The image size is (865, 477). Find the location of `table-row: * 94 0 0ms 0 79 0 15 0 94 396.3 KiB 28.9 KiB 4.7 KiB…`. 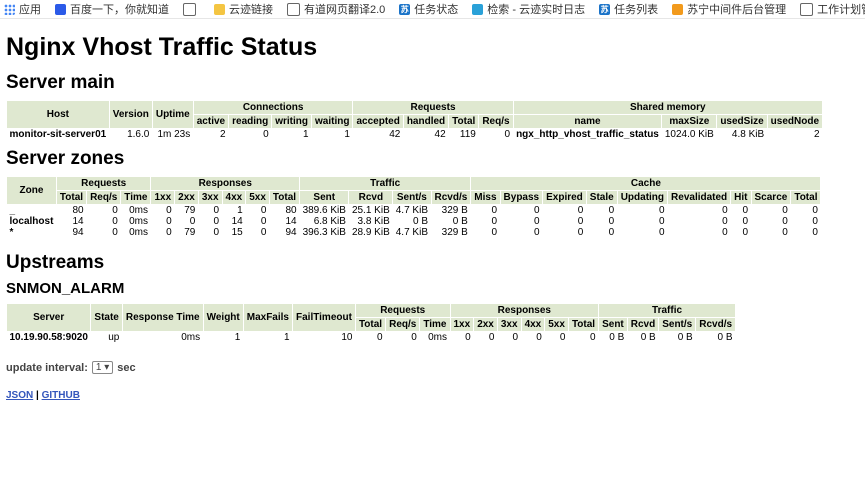

table-row: * 94 0 0ms 0 79 0 15 0 94 396.3 KiB 28.9 KiB 4.7 KiB… is located at coordinates (414, 232).